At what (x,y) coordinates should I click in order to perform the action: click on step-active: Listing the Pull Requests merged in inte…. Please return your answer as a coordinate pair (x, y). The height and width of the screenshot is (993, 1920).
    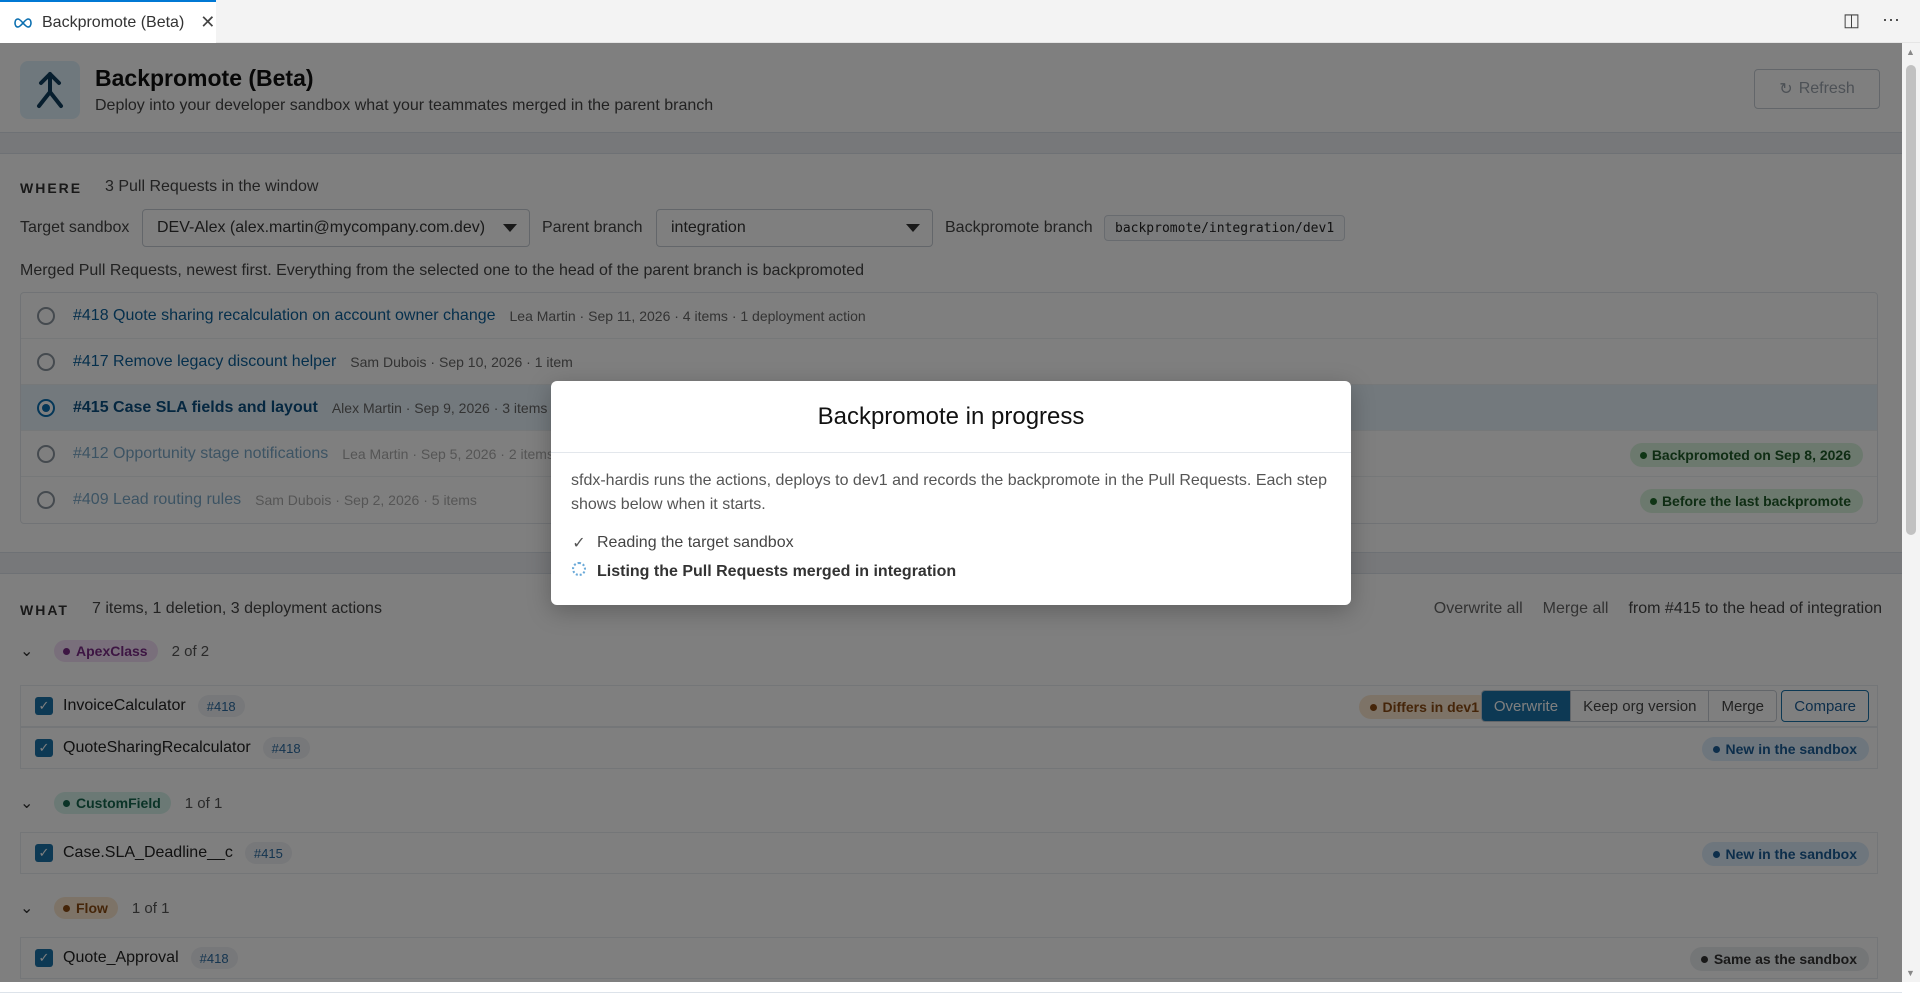
    Looking at the image, I should click on (763, 571).